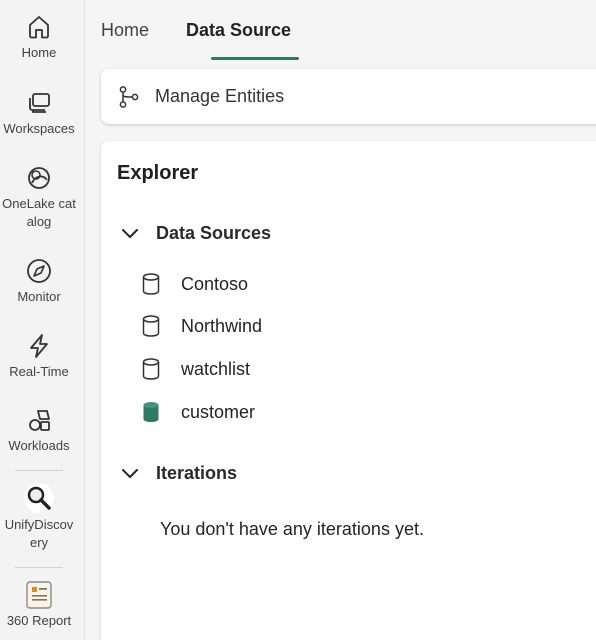 This screenshot has width=596, height=640. What do you see at coordinates (39, 595) in the screenshot?
I see `report-icon` at bounding box center [39, 595].